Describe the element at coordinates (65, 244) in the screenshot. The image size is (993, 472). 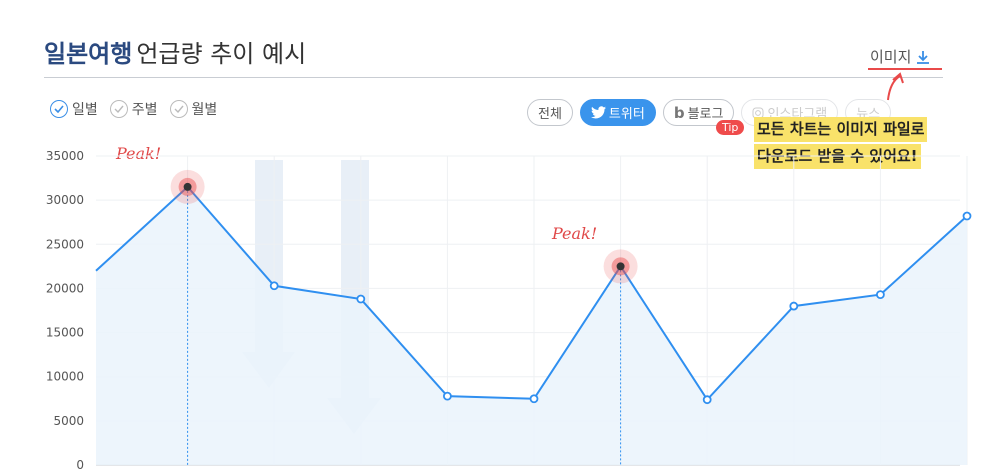
I see `y-tick-label: 25000` at that location.